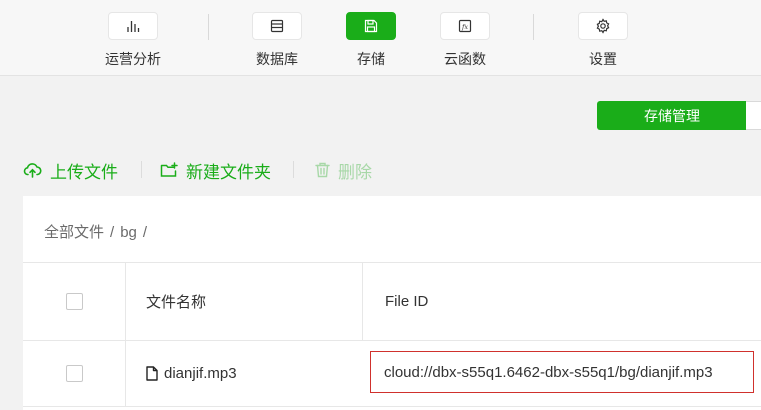 The height and width of the screenshot is (410, 761). I want to click on upload-file-button: 上传文件, so click(70, 170).